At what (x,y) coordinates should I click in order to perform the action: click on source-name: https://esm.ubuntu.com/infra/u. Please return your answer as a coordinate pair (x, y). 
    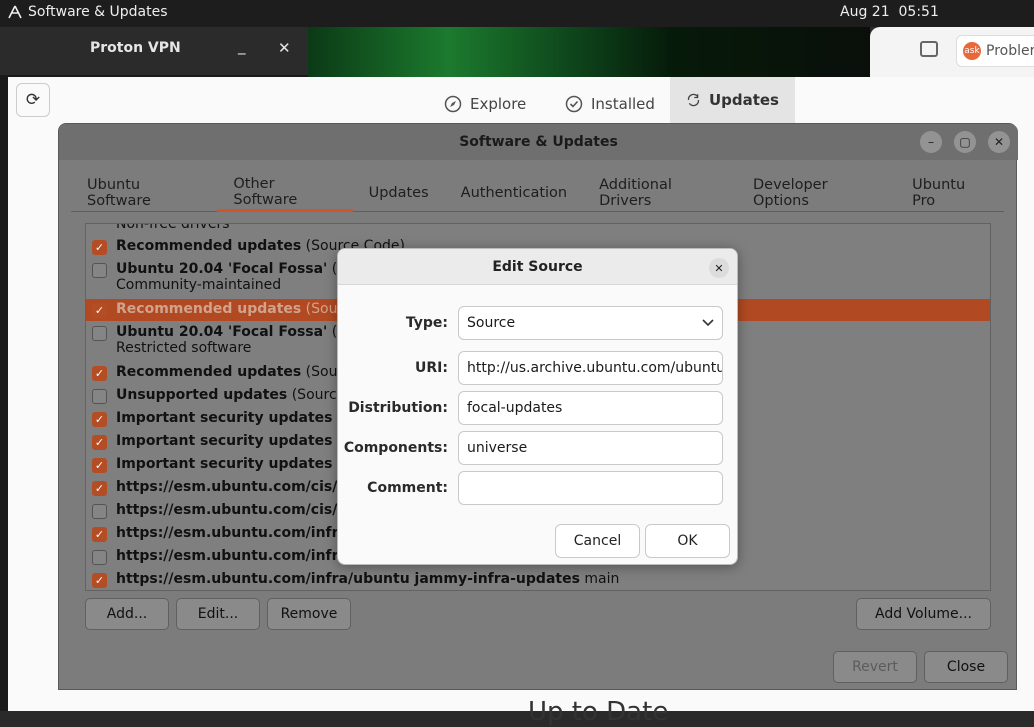
    Looking at the image, I should click on (240, 556).